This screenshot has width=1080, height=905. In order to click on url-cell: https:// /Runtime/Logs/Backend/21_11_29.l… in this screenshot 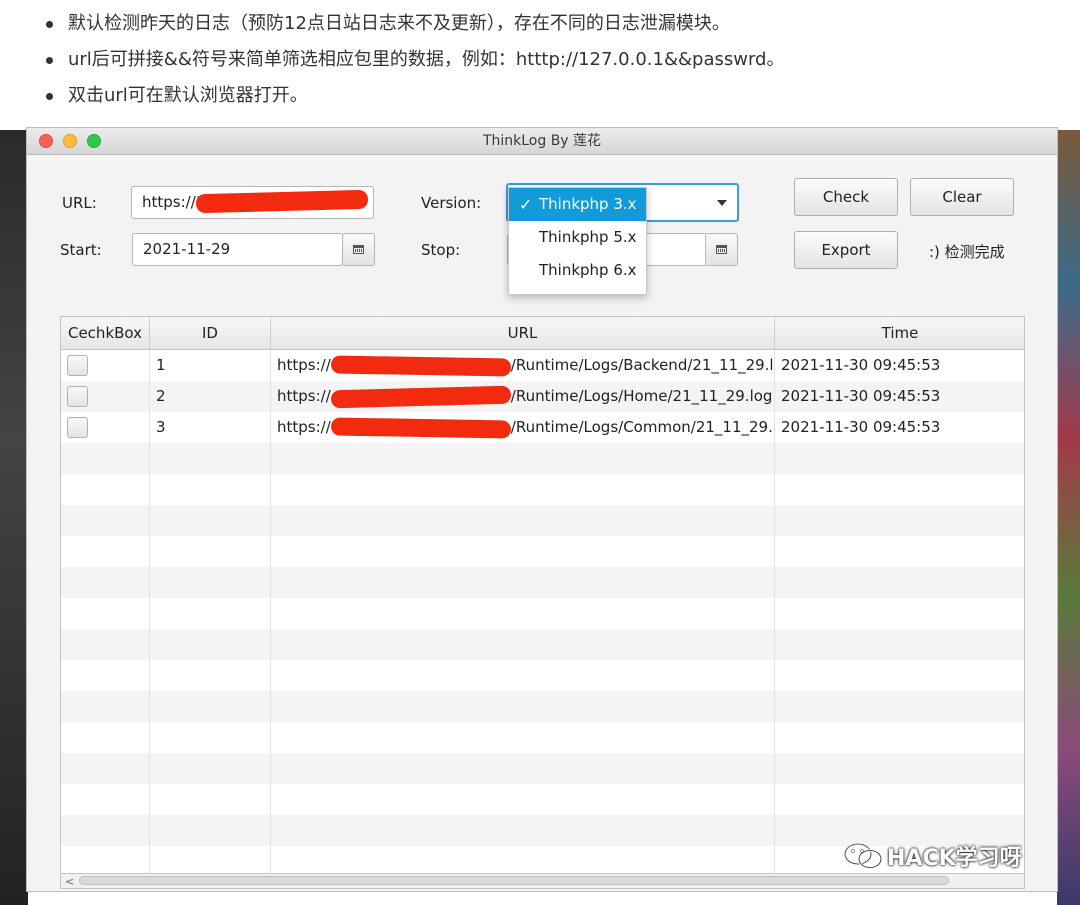, I will do `click(523, 365)`.